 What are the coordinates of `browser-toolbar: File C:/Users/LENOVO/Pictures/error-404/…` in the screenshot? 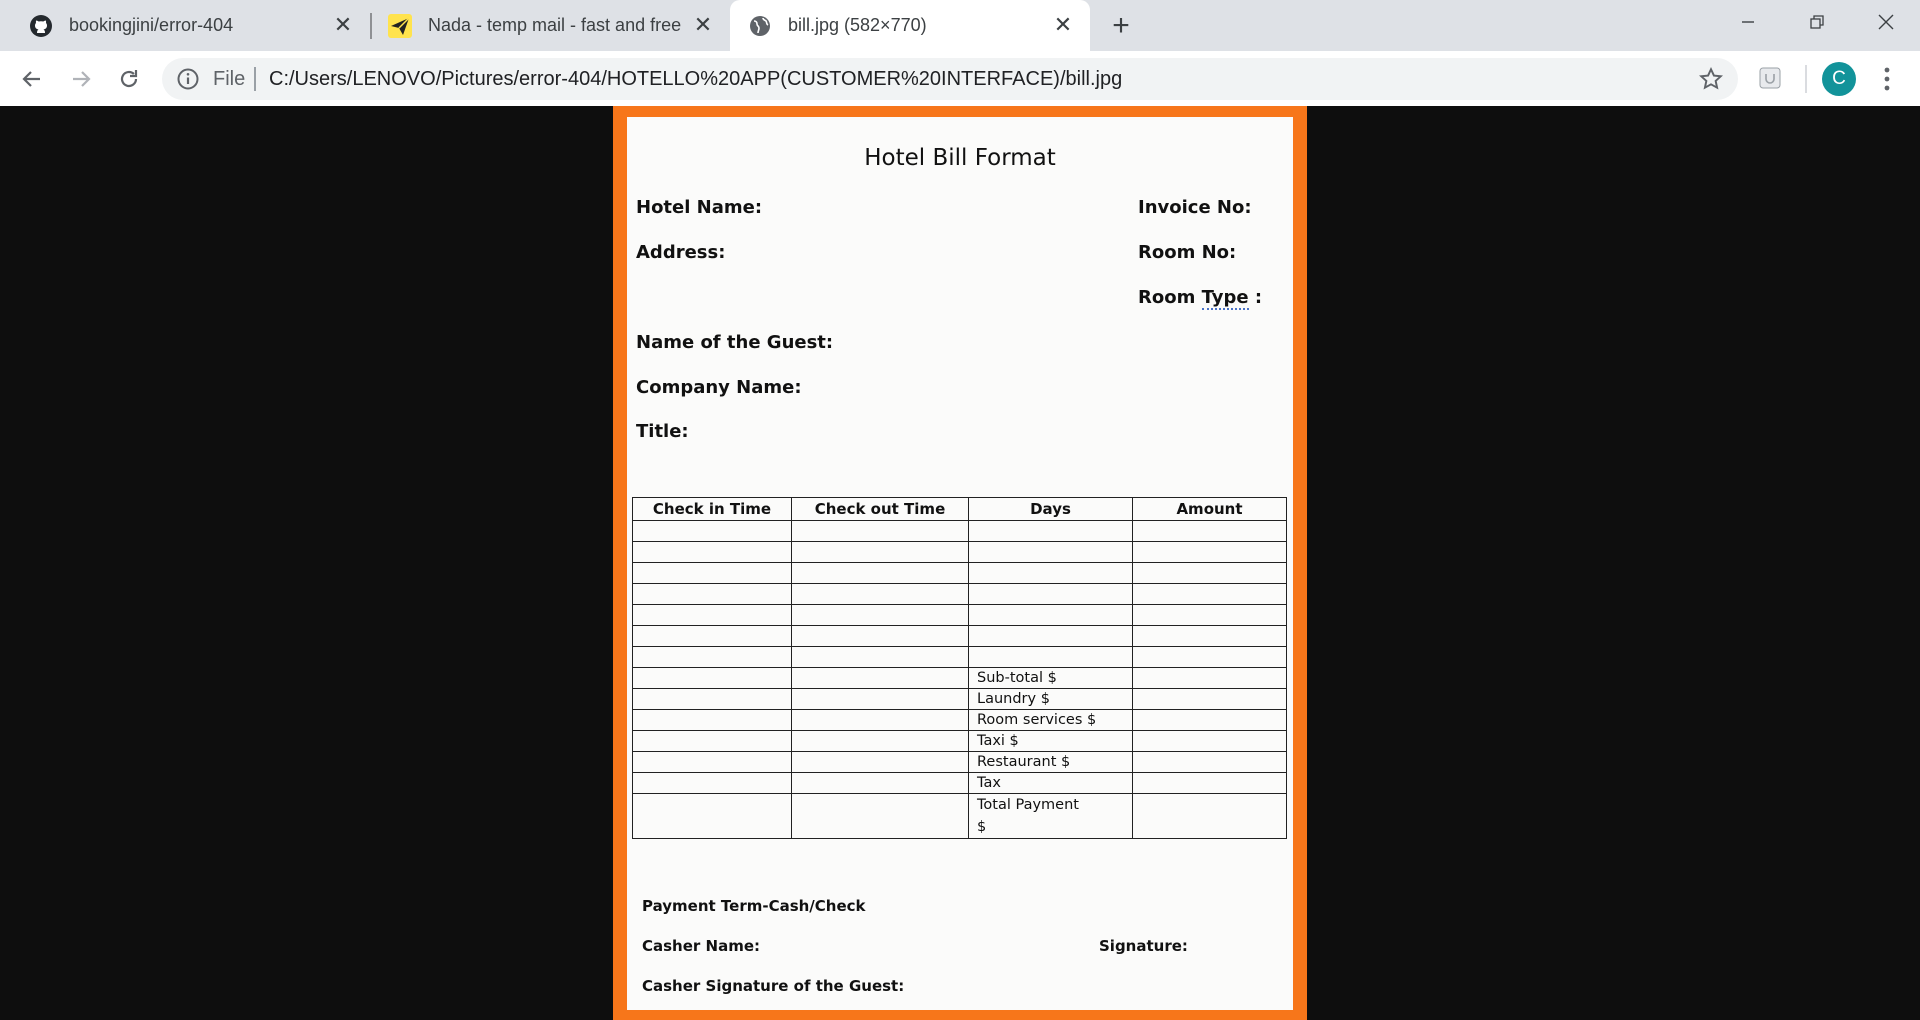 It's located at (960, 79).